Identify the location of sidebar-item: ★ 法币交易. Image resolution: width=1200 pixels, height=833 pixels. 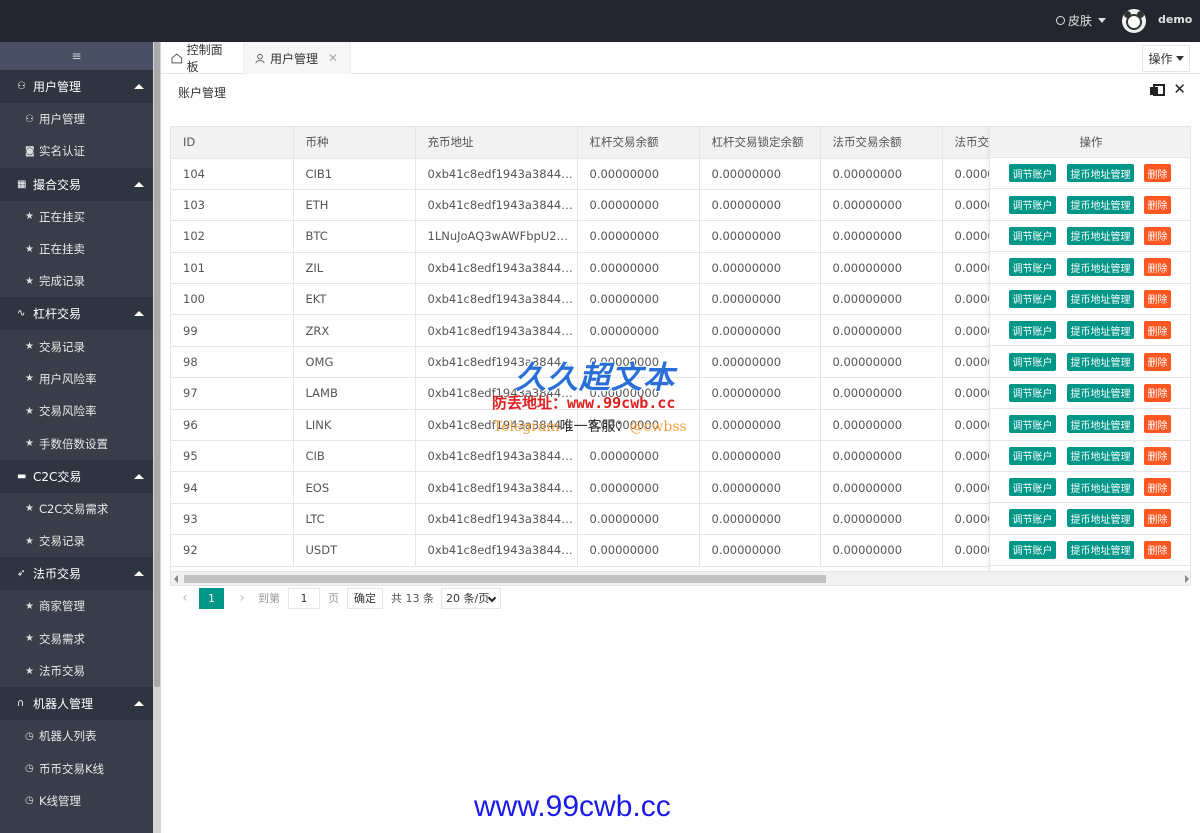
(76, 671).